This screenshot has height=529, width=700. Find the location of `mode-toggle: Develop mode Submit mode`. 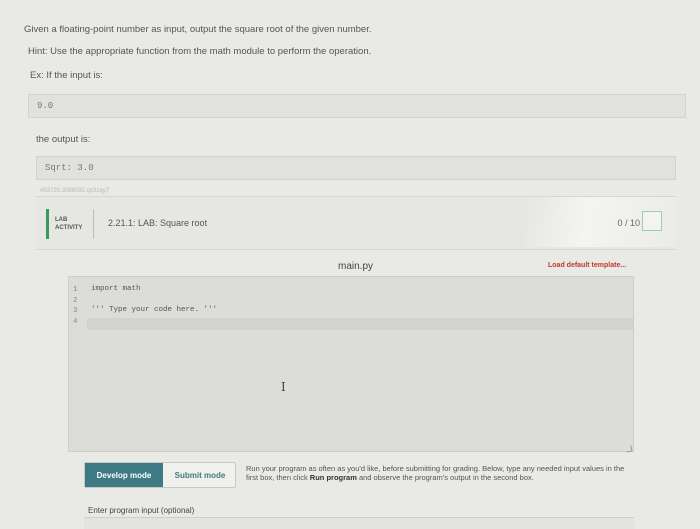

mode-toggle: Develop mode Submit mode is located at coordinates (160, 475).